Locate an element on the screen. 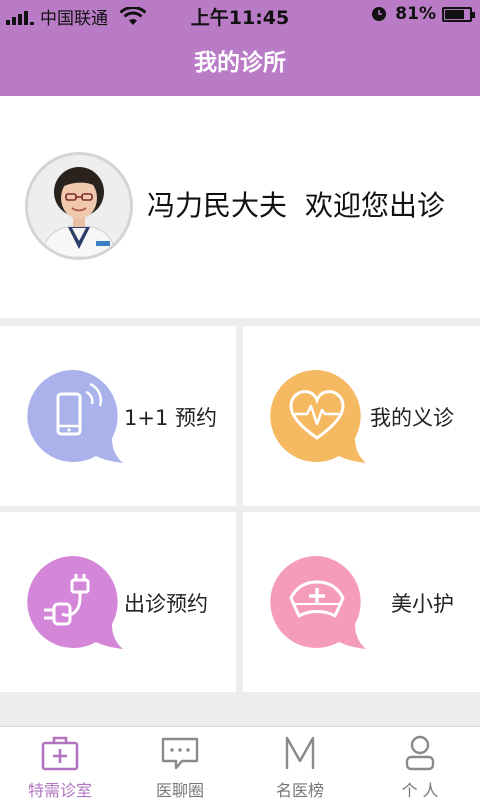  alarm-clock-icon is located at coordinates (379, 14).